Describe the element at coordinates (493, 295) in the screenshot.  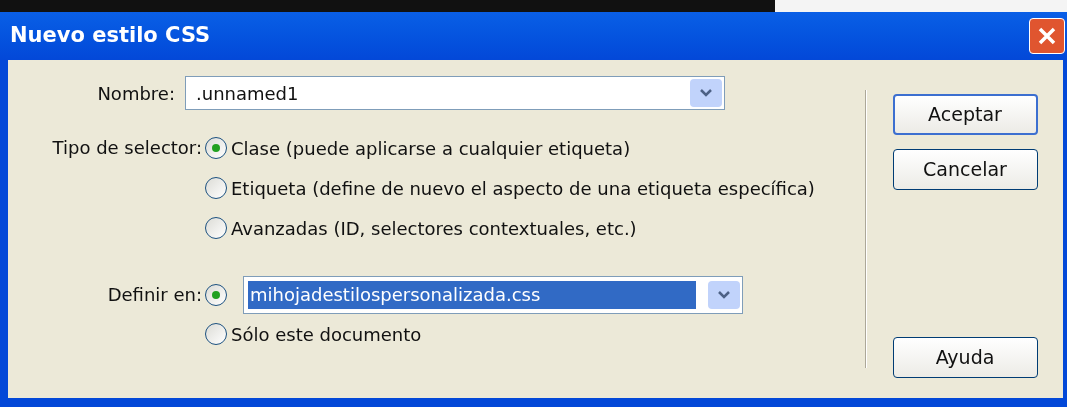
I see `stylesheet-combo-box: mihojadestilospersonalizada.css` at that location.